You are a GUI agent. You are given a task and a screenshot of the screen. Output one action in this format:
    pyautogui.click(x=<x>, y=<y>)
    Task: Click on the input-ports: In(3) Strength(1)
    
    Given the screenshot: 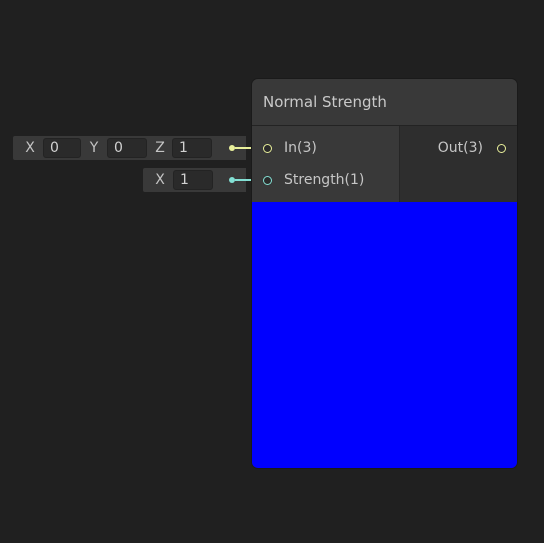 What is the action you would take?
    pyautogui.click(x=326, y=164)
    